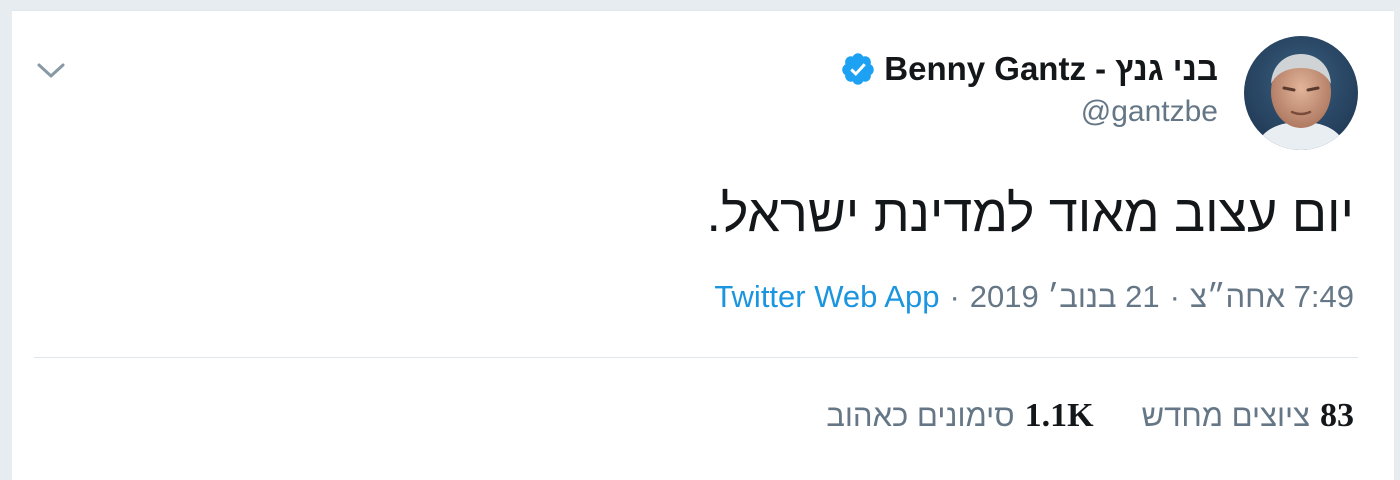 This screenshot has width=1400, height=480. I want to click on tweet-date: 21 בנוב׳ 2019, so click(1065, 296).